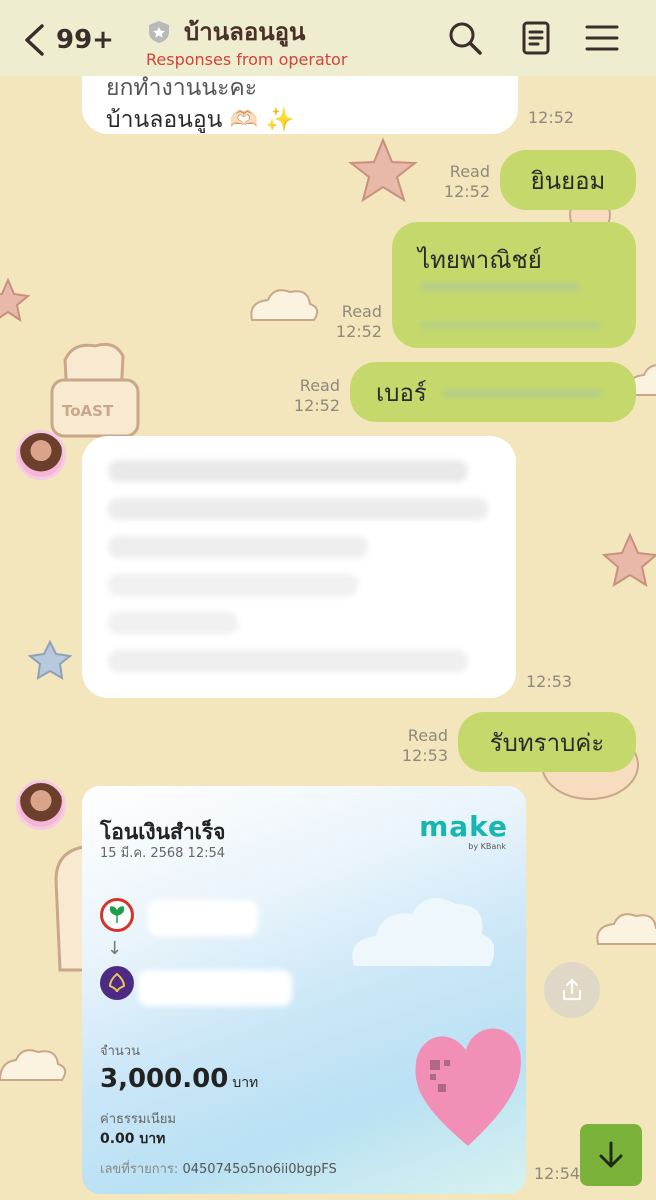  Describe the element at coordinates (200, 120) in the screenshot. I see `message-text: บ้านลอนอูน 🫶🏻 ✨` at that location.